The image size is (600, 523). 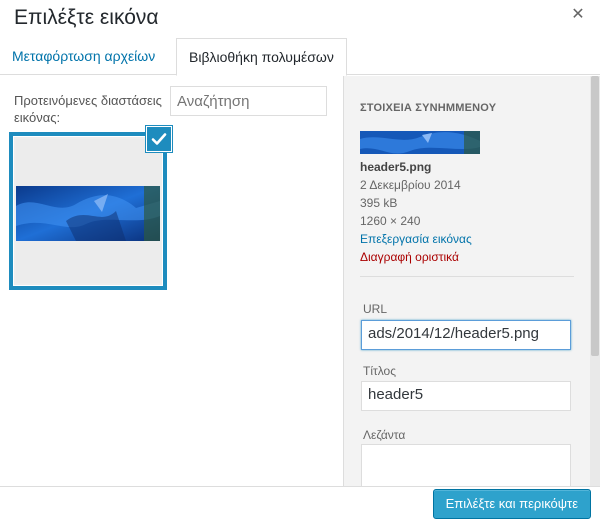 I want to click on thumbnail-frame, so click(x=88, y=211).